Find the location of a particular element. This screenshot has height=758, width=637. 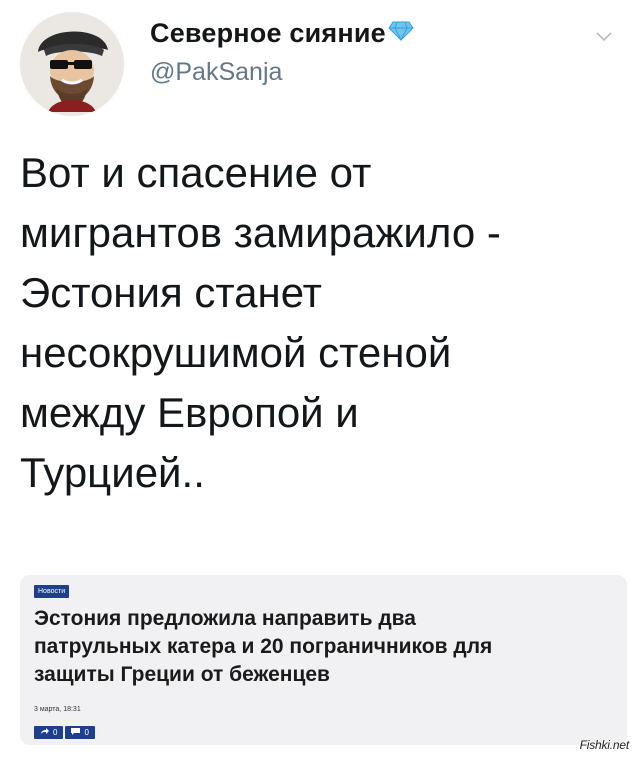

news-category-tag: Новости is located at coordinates (52, 591).